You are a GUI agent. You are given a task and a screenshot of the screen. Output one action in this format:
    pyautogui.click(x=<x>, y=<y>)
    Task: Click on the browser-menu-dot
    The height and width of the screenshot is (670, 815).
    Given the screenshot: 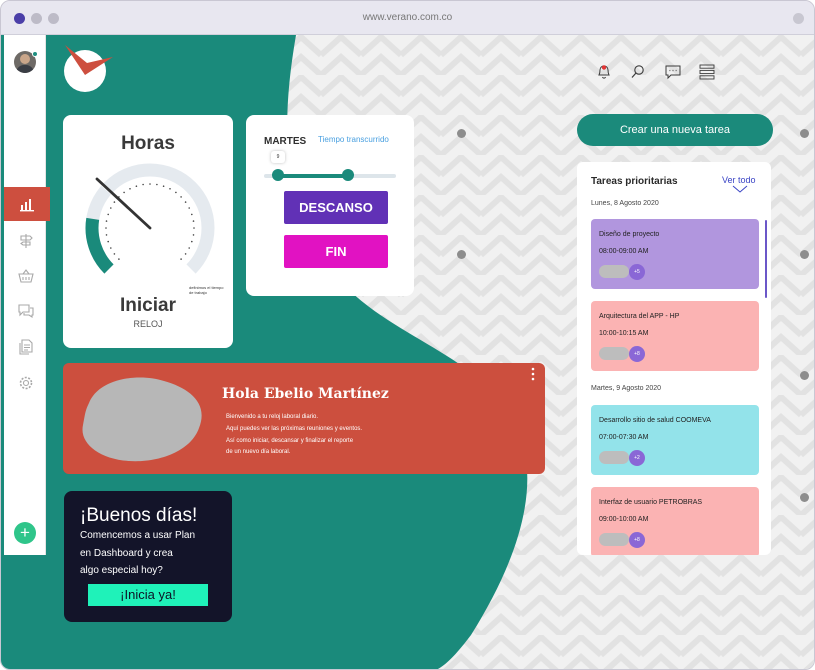 What is the action you would take?
    pyautogui.click(x=798, y=18)
    